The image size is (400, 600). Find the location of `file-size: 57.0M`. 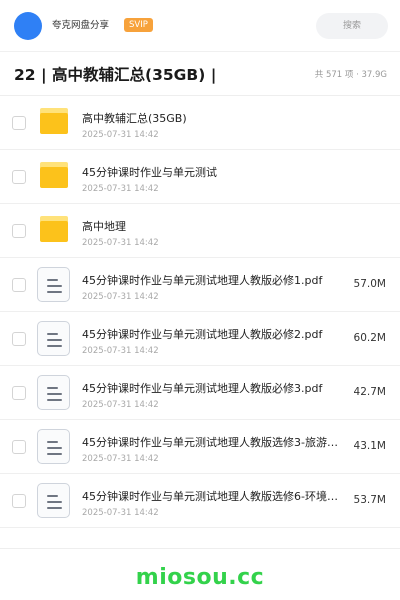

file-size: 57.0M is located at coordinates (369, 284).